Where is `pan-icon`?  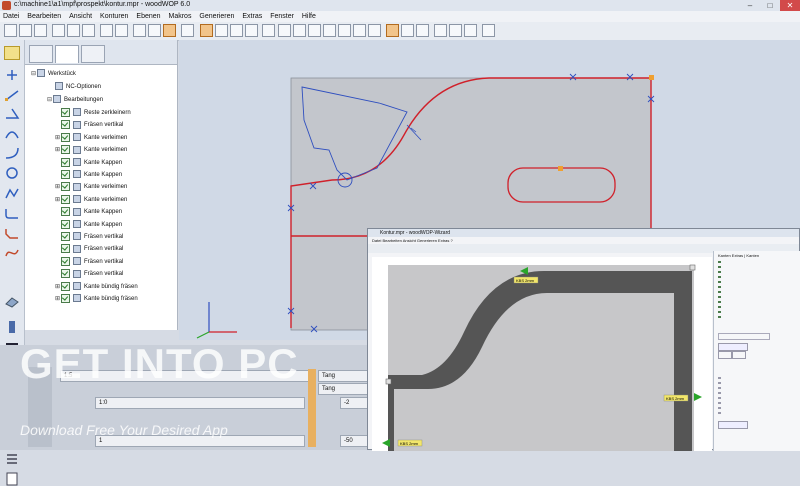
pan-icon is located at coordinates (268, 30).